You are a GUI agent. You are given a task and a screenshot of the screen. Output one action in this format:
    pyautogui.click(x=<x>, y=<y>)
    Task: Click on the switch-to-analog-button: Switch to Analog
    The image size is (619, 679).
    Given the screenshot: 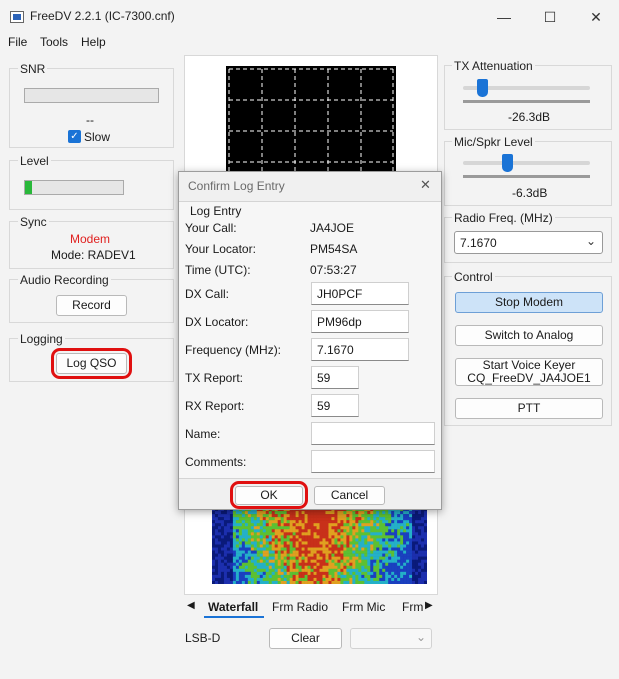 What is the action you would take?
    pyautogui.click(x=529, y=335)
    